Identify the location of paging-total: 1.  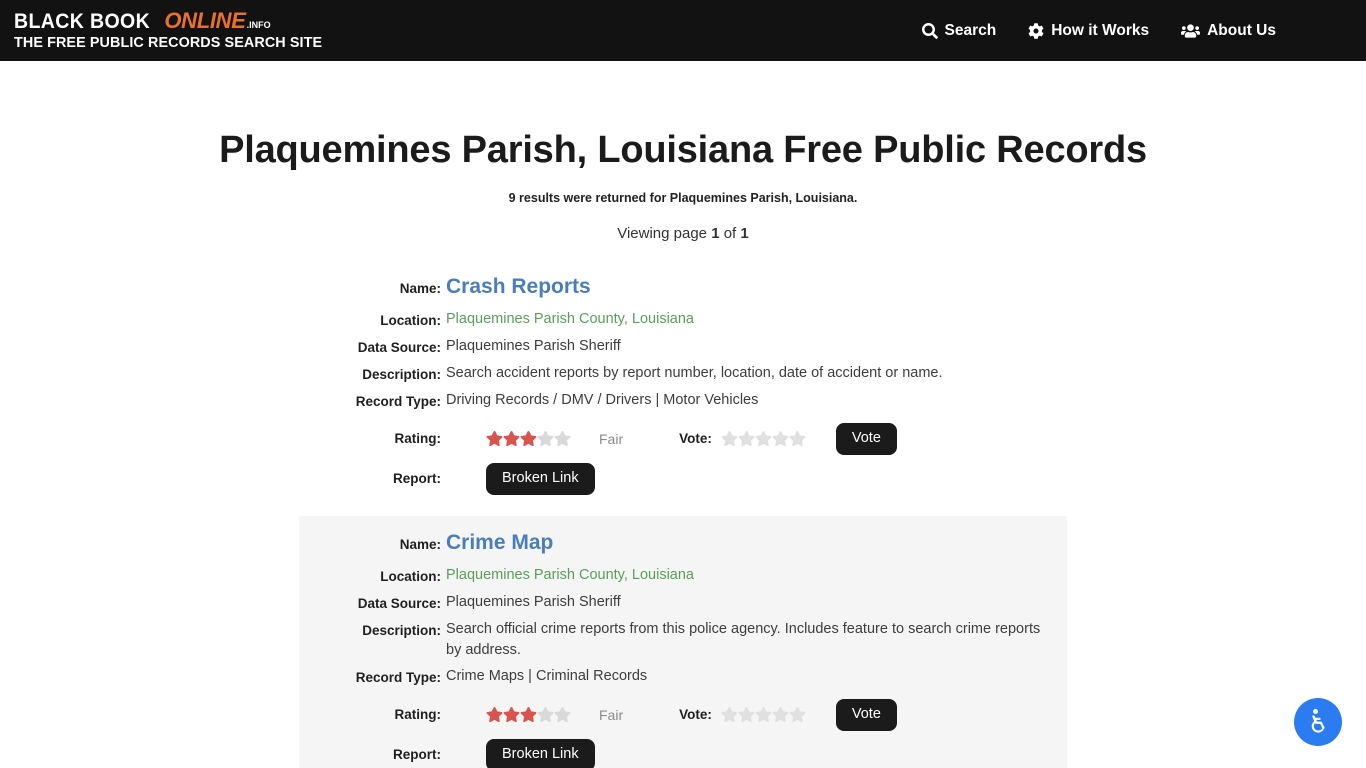
(744, 233).